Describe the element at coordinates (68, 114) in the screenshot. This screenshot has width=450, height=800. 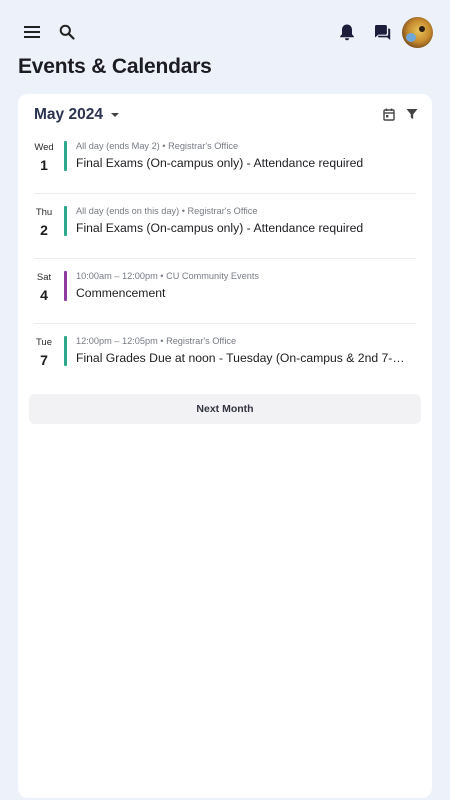
I see `month-label: May 2024` at that location.